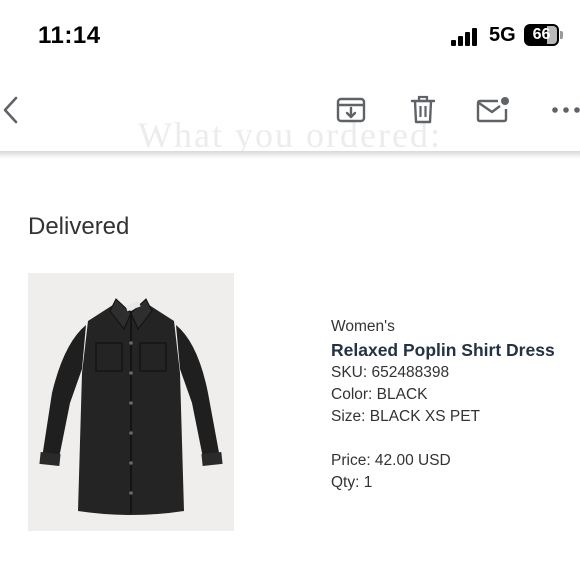  I want to click on product-category: Women's, so click(363, 326).